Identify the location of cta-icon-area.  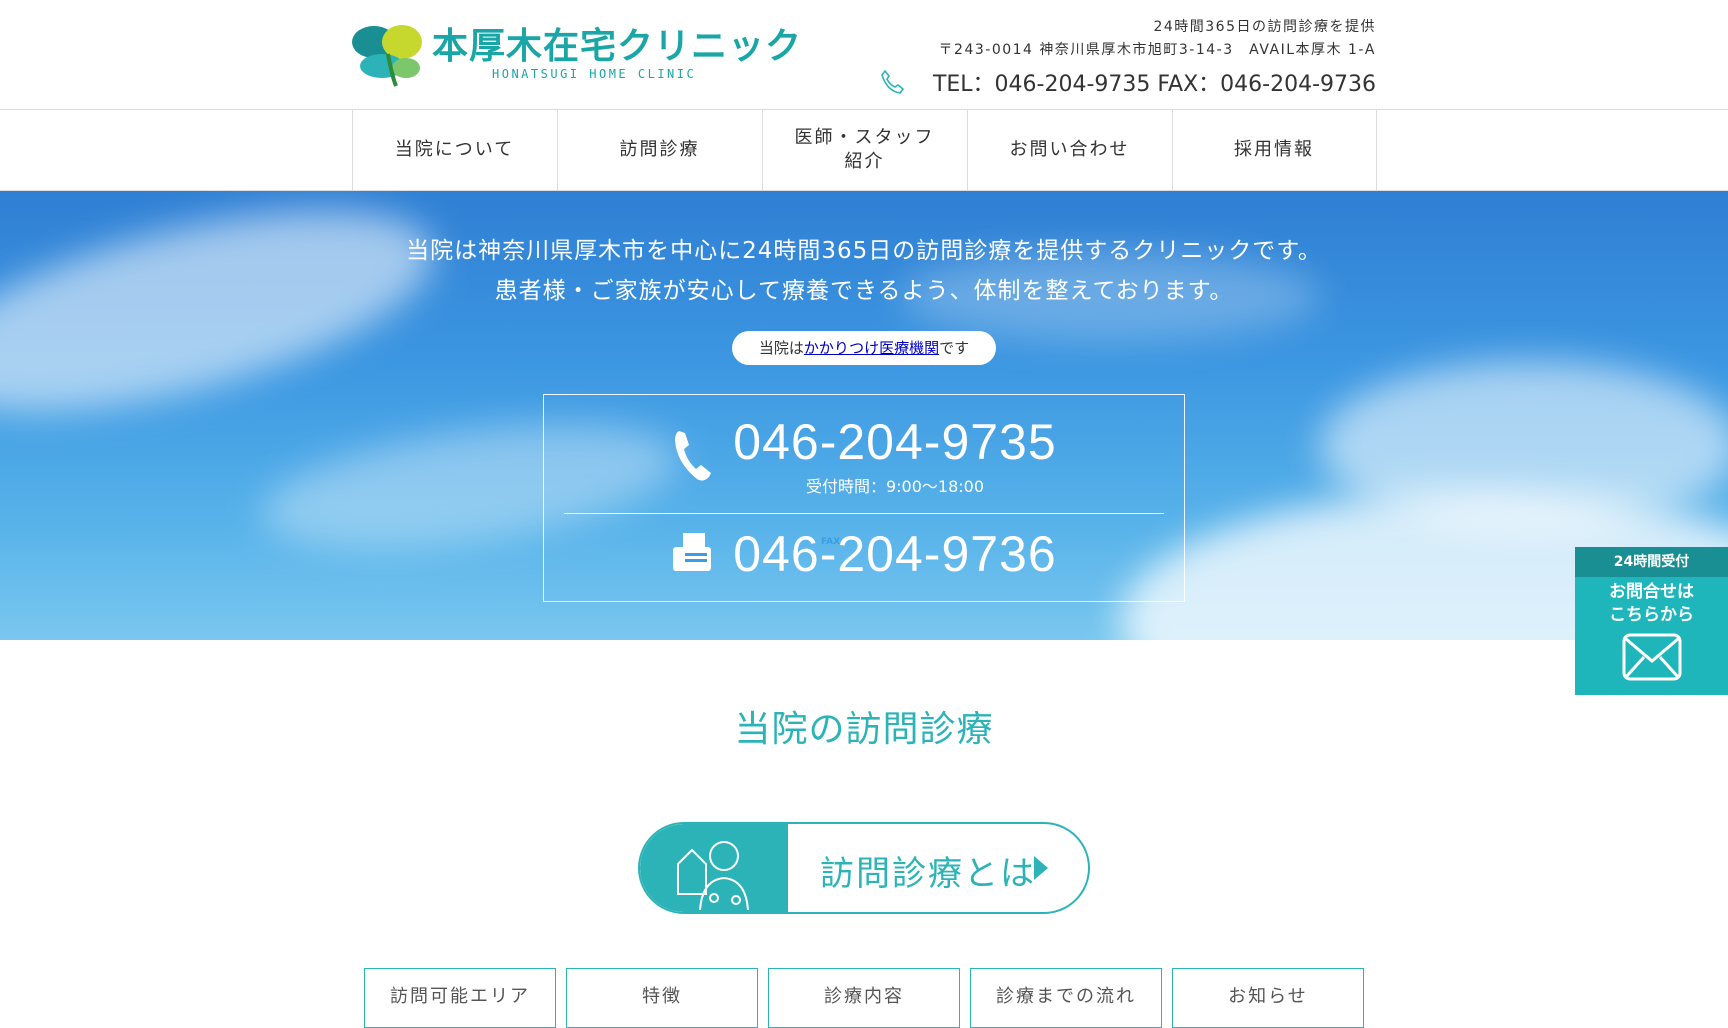
(714, 868).